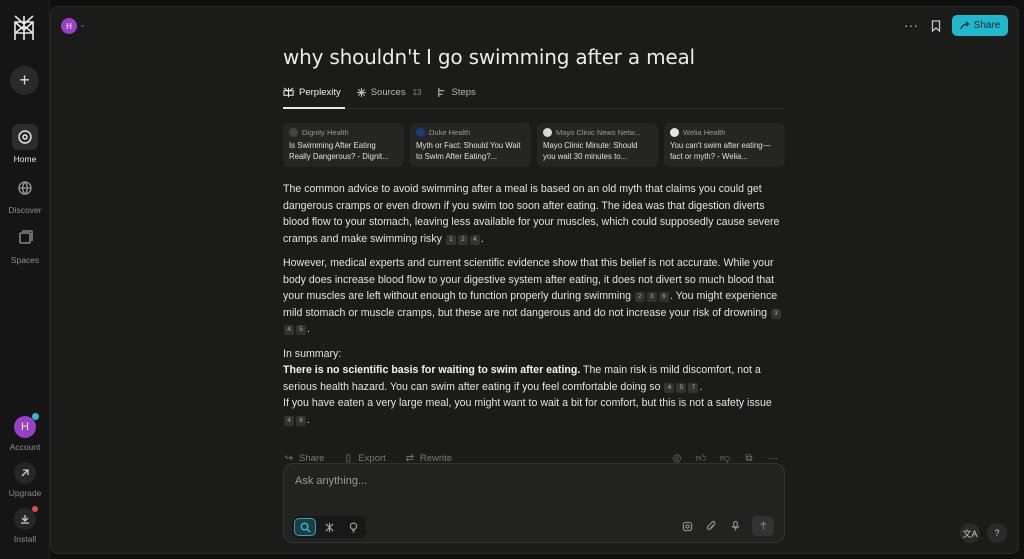 The width and height of the screenshot is (1024, 559). Describe the element at coordinates (314, 108) in the screenshot. I see `active-tab-indicator` at that location.